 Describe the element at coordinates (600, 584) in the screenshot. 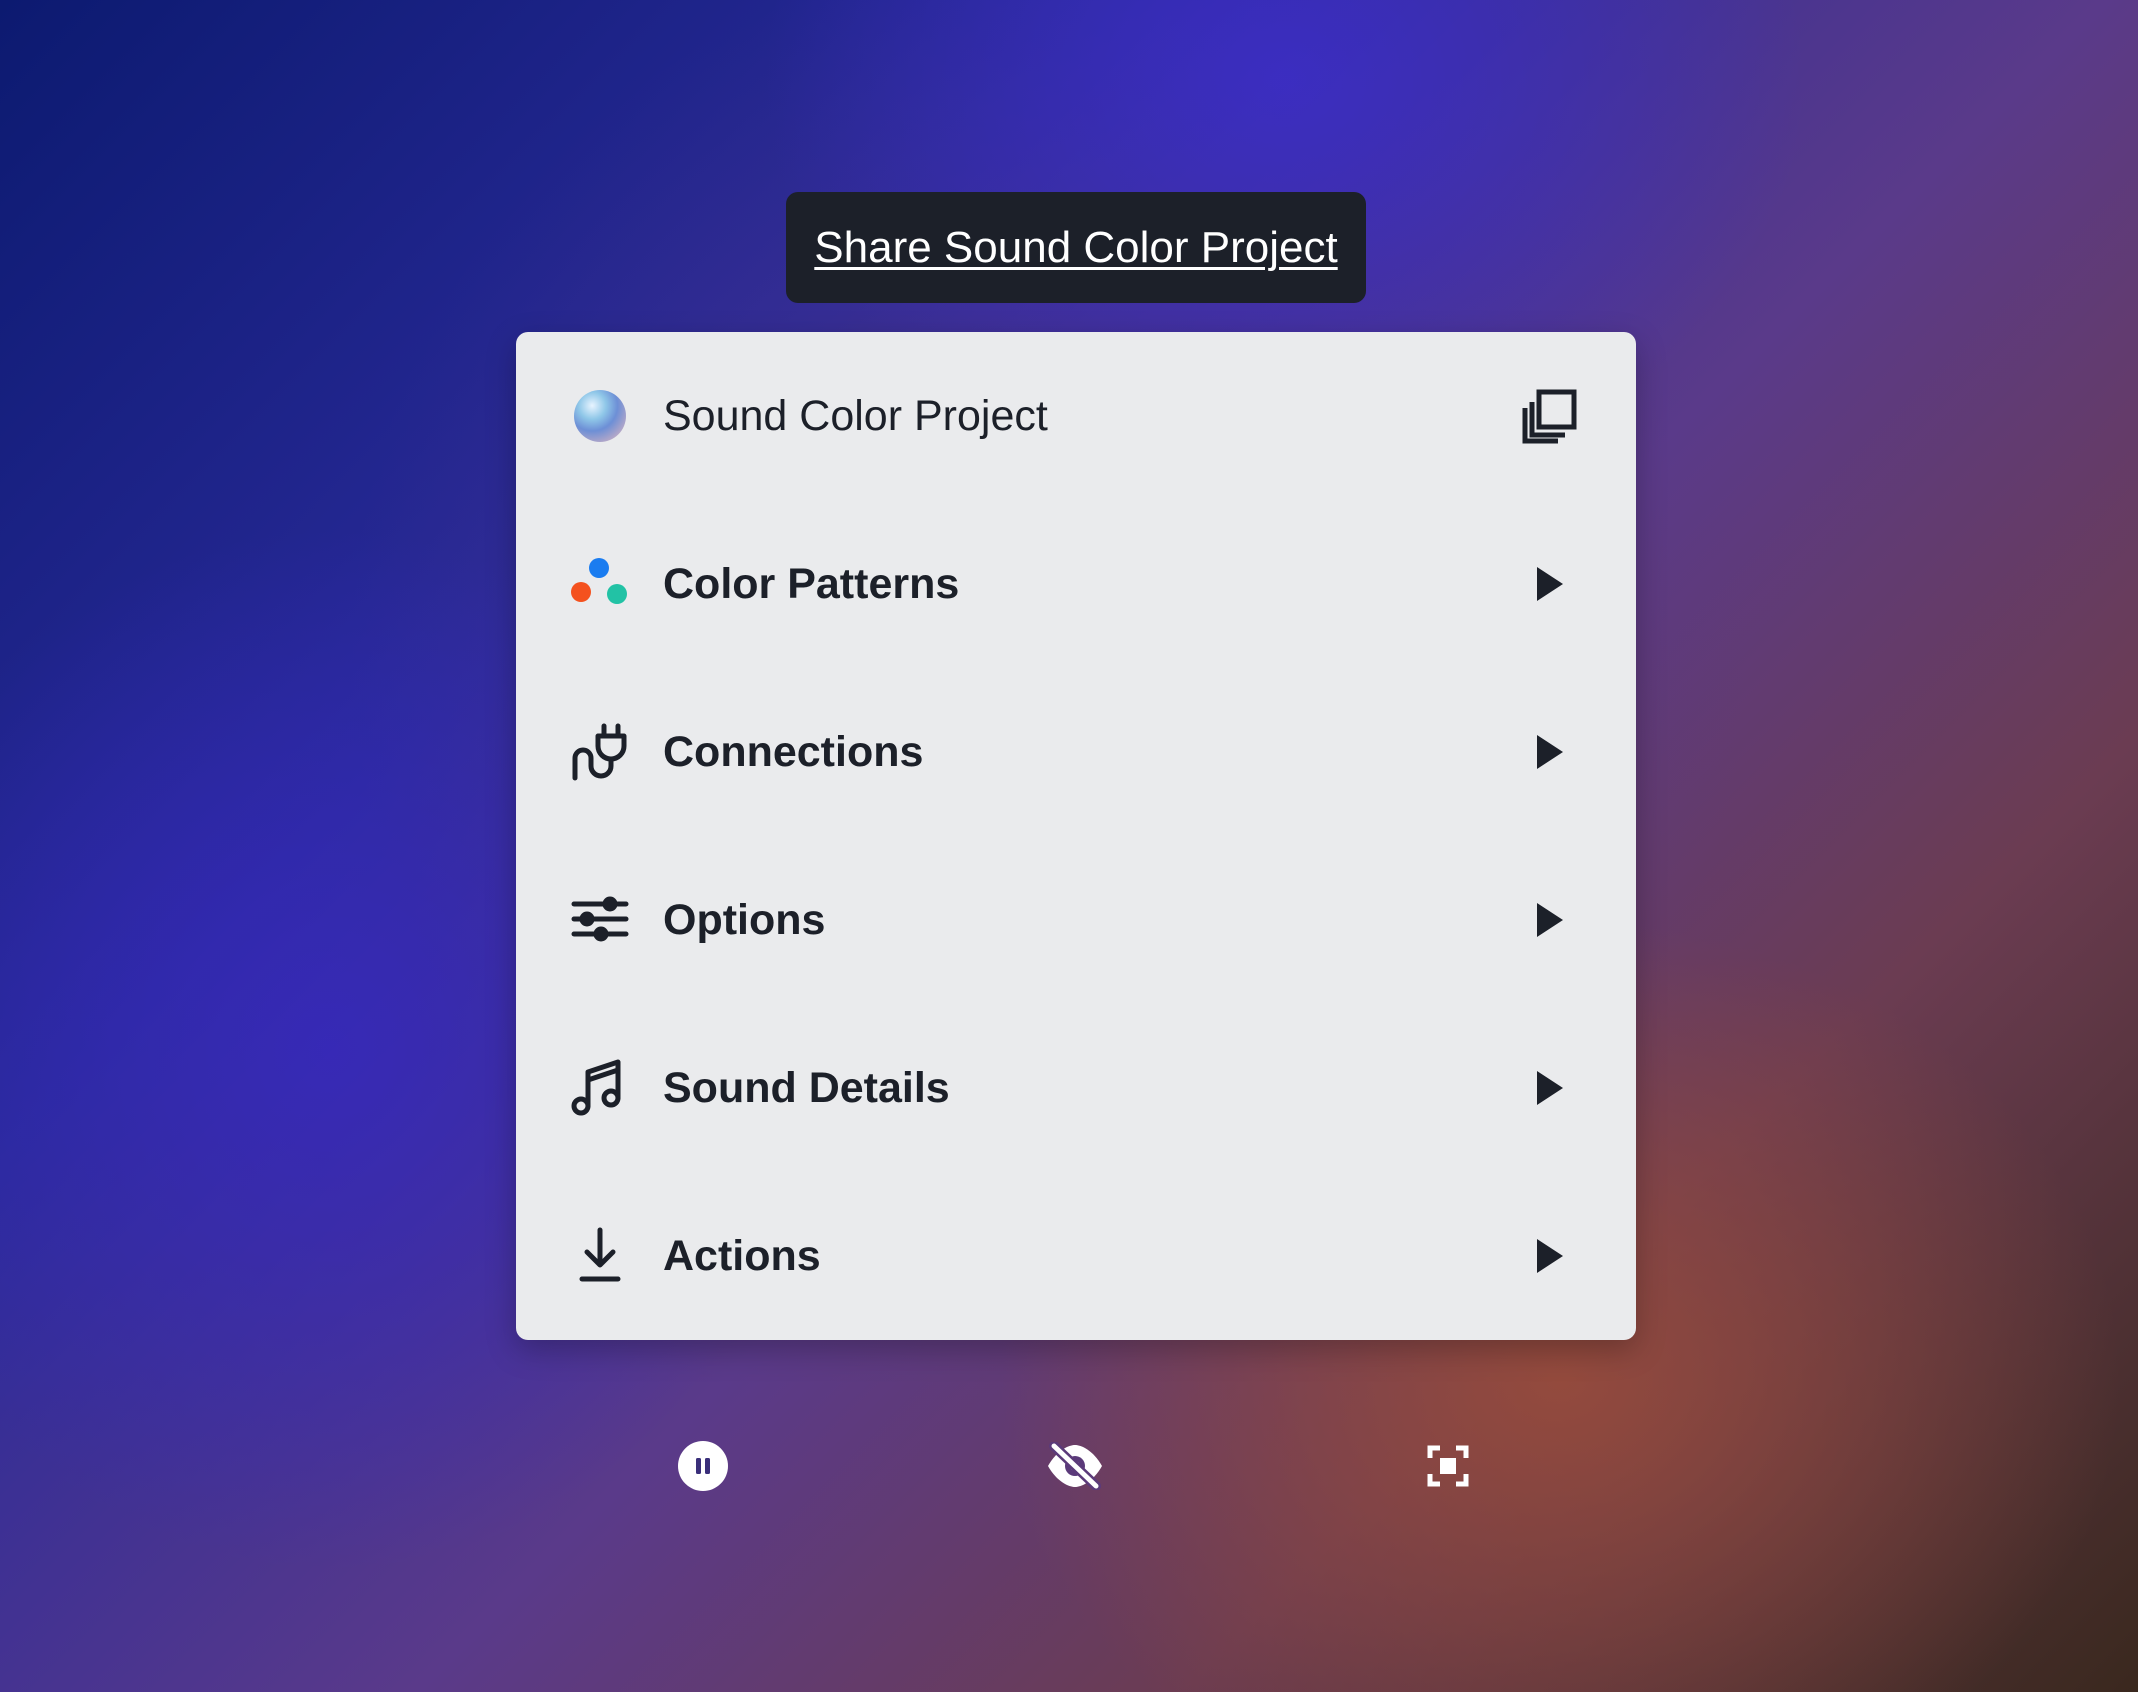

I see `color-dots-icon` at that location.